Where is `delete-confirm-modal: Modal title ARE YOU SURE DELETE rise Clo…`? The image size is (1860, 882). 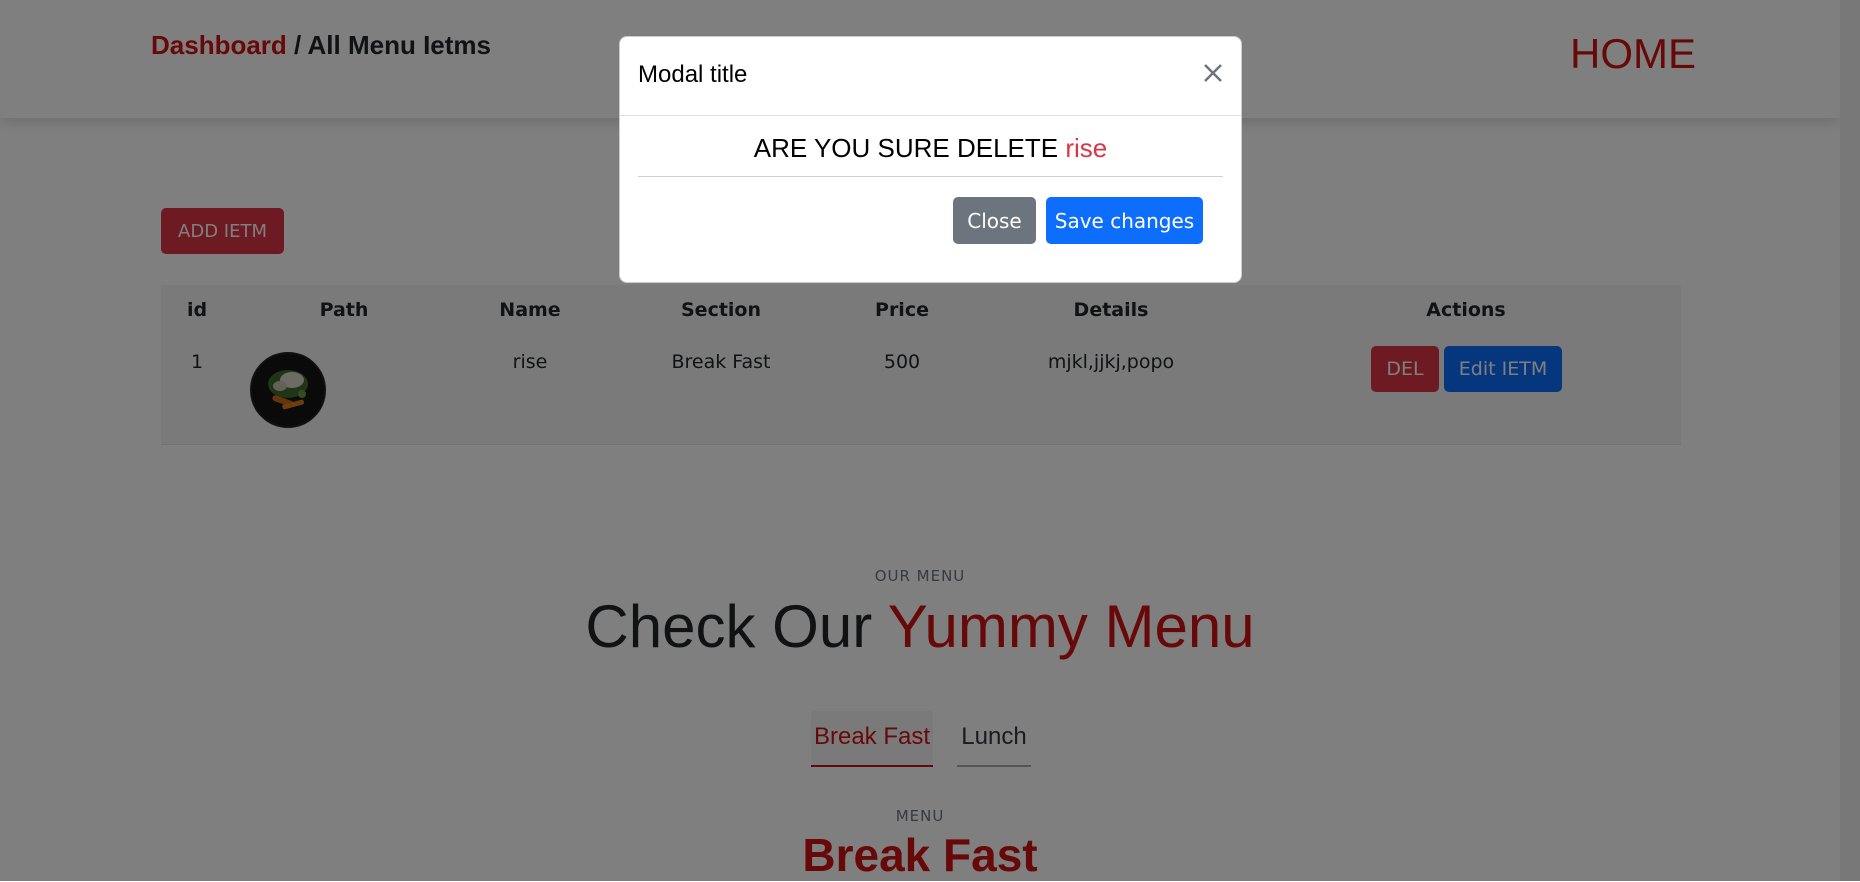
delete-confirm-modal: Modal title ARE YOU SURE DELETE rise Clo… is located at coordinates (930, 159).